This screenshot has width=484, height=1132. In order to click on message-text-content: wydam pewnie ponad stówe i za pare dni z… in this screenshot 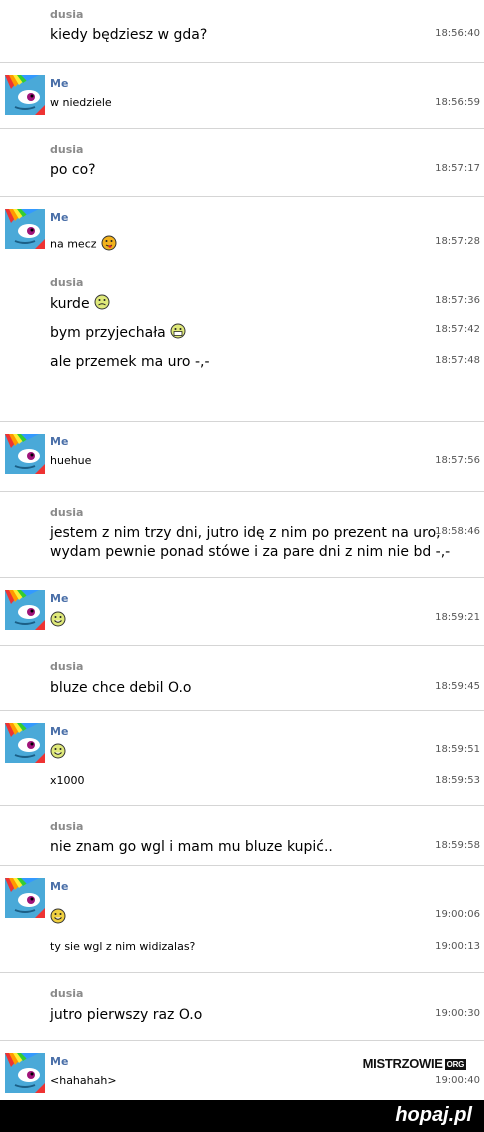, I will do `click(250, 552)`.